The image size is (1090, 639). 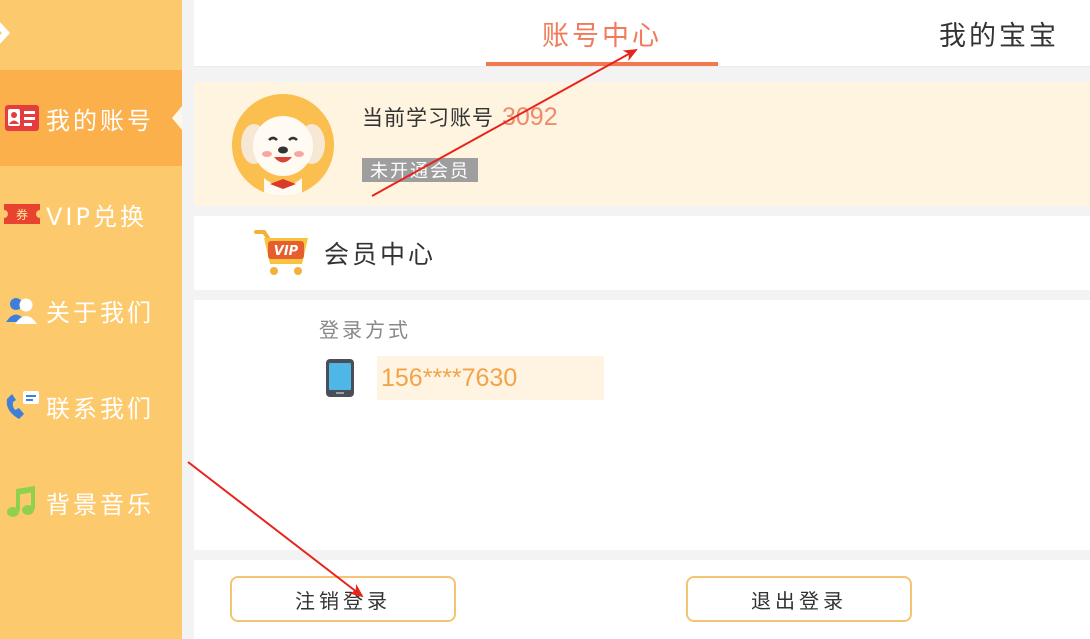 What do you see at coordinates (100, 408) in the screenshot?
I see `sidebar-item-label: 联系我们` at bounding box center [100, 408].